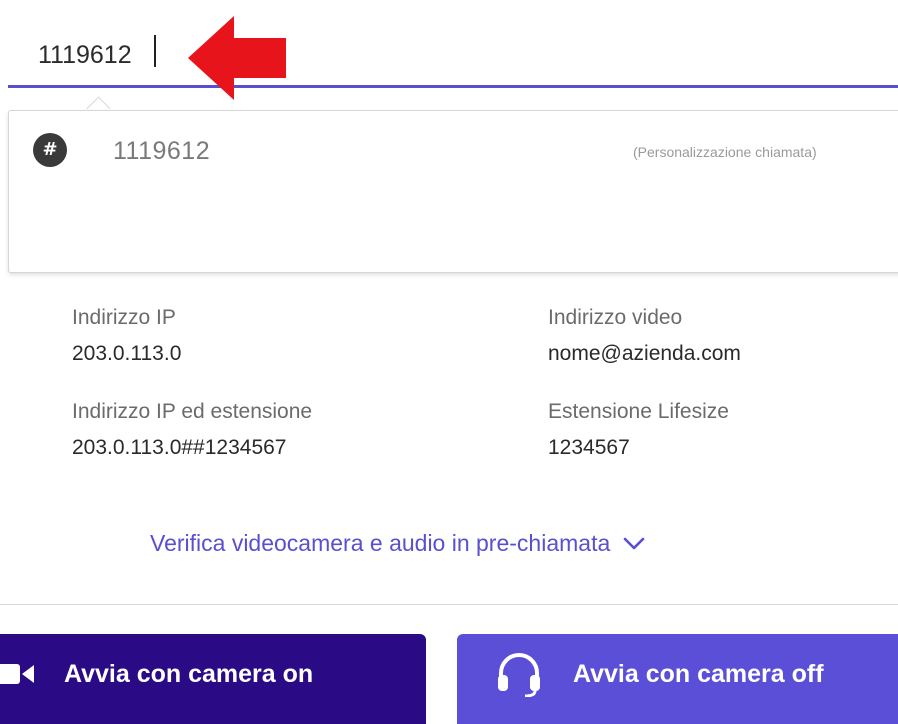 The height and width of the screenshot is (724, 898). What do you see at coordinates (634, 543) in the screenshot?
I see `chevron-down-icon` at bounding box center [634, 543].